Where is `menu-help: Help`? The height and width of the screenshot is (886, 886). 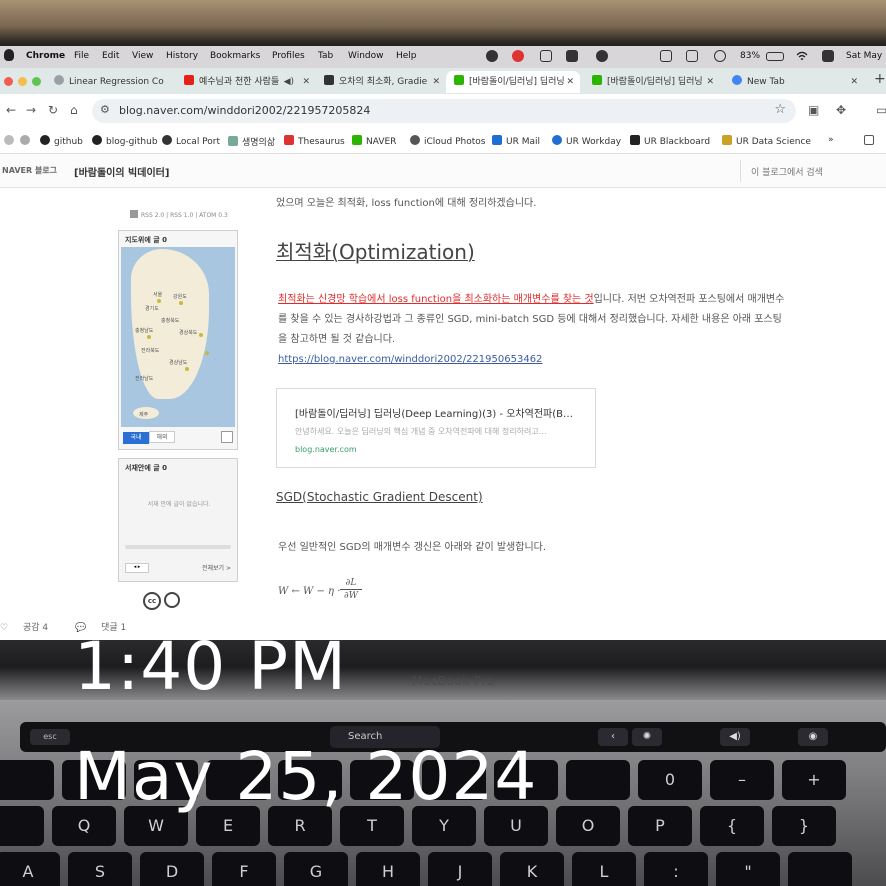 menu-help: Help is located at coordinates (406, 56).